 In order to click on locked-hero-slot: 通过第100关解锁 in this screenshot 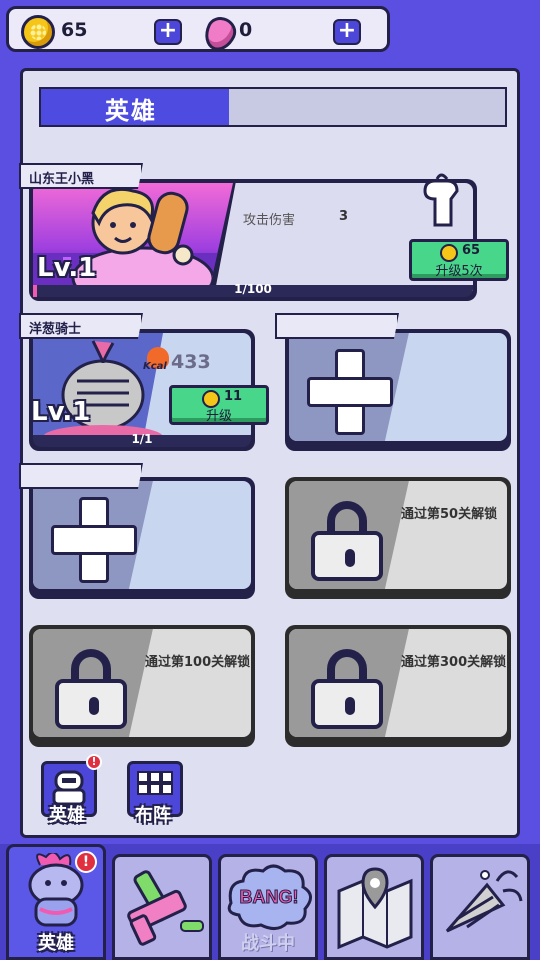, I will do `click(142, 686)`.